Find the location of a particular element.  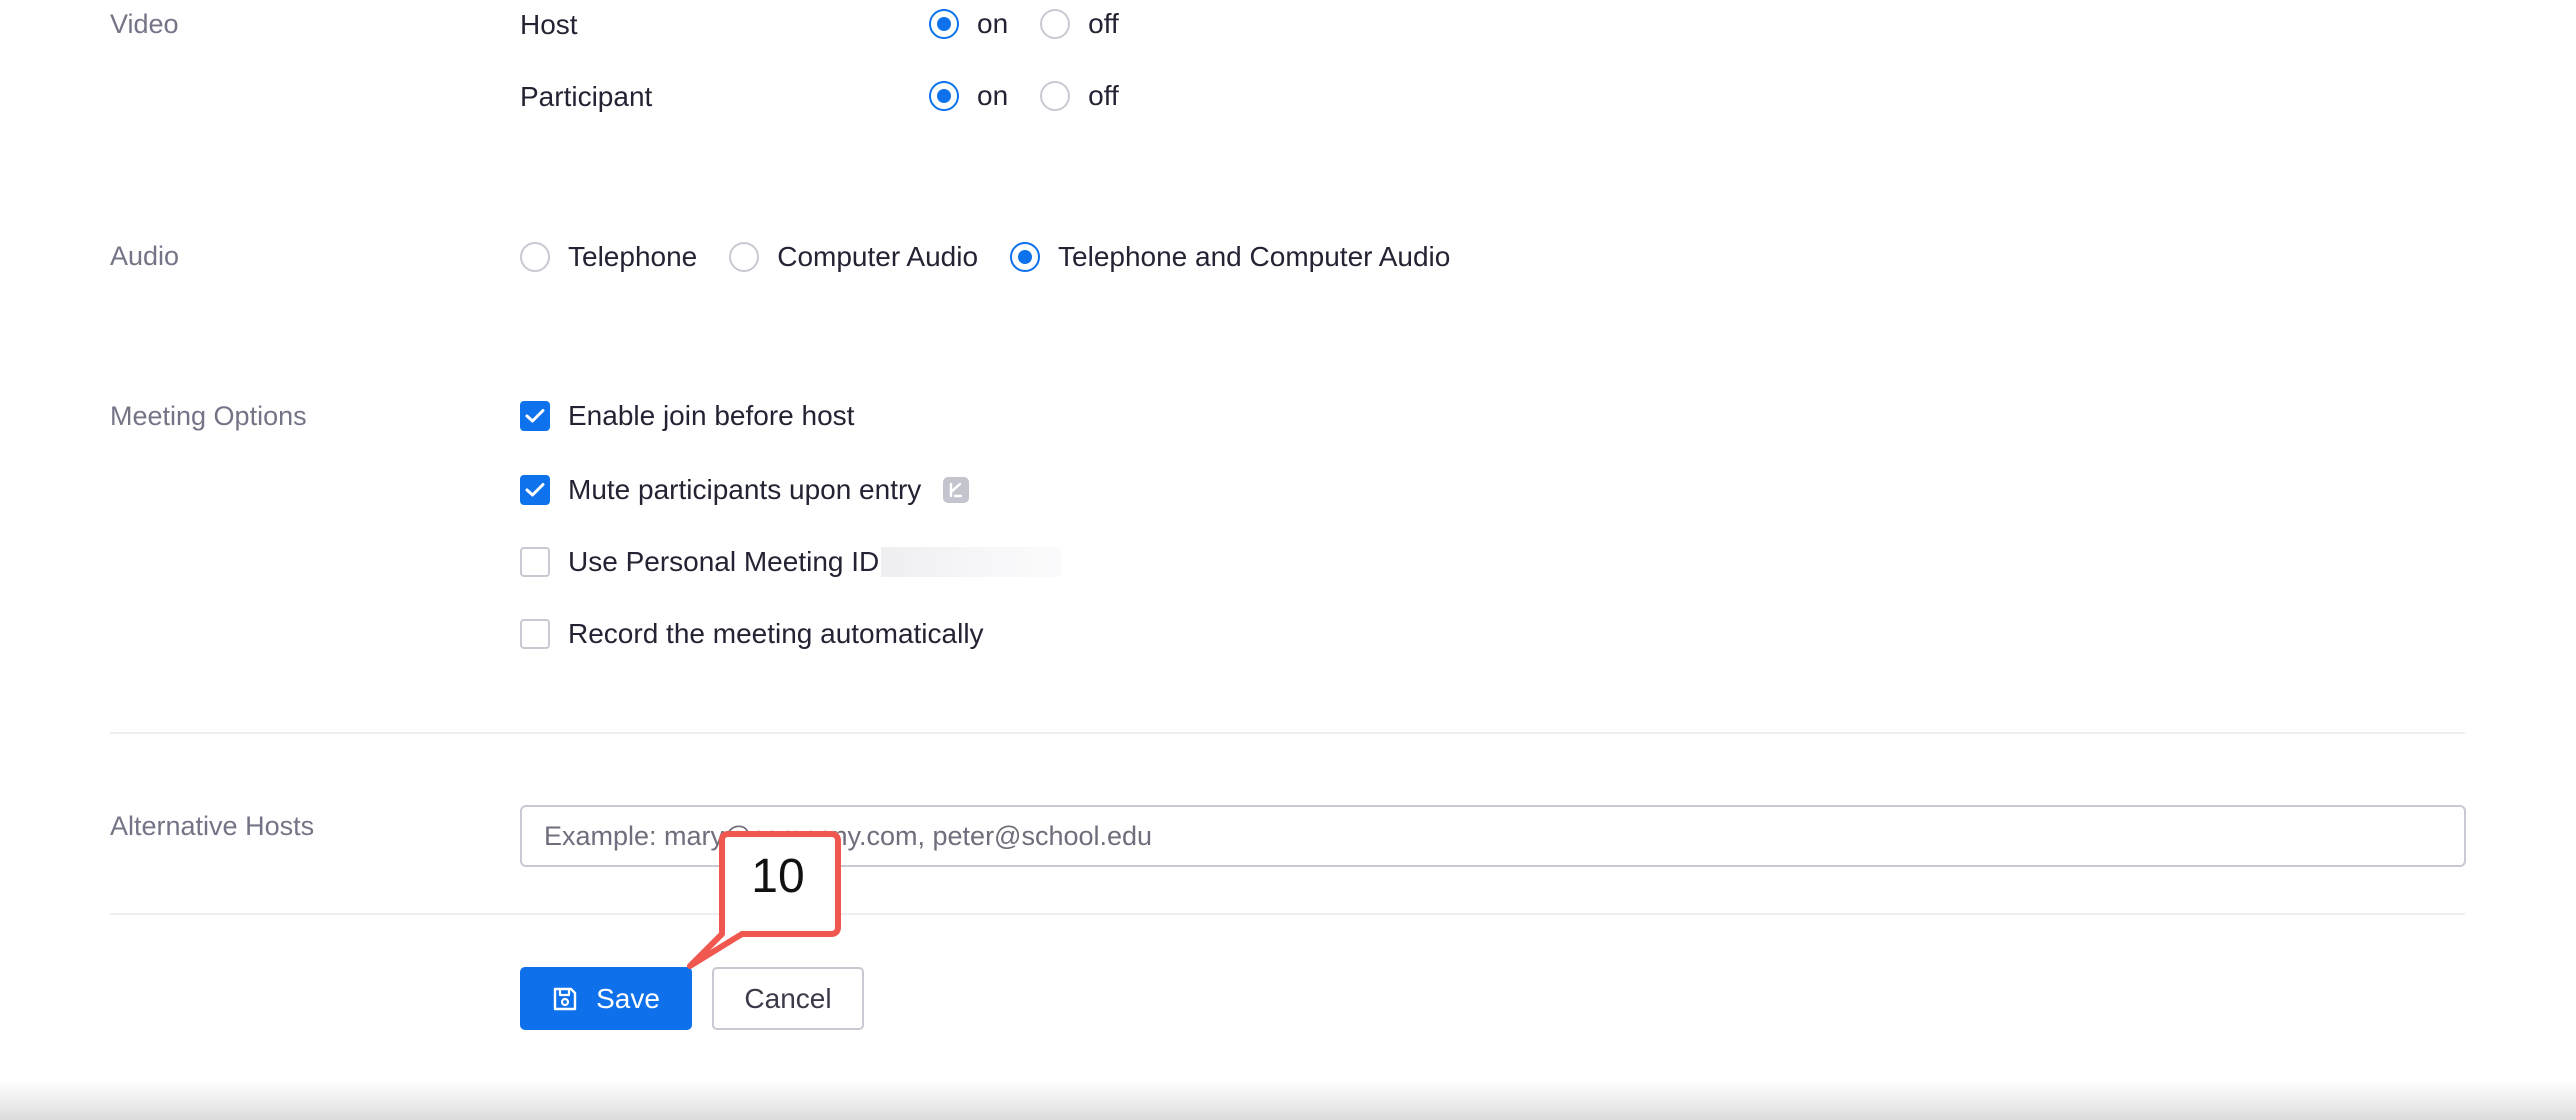

mute-participants-checkbox is located at coordinates (535, 490).